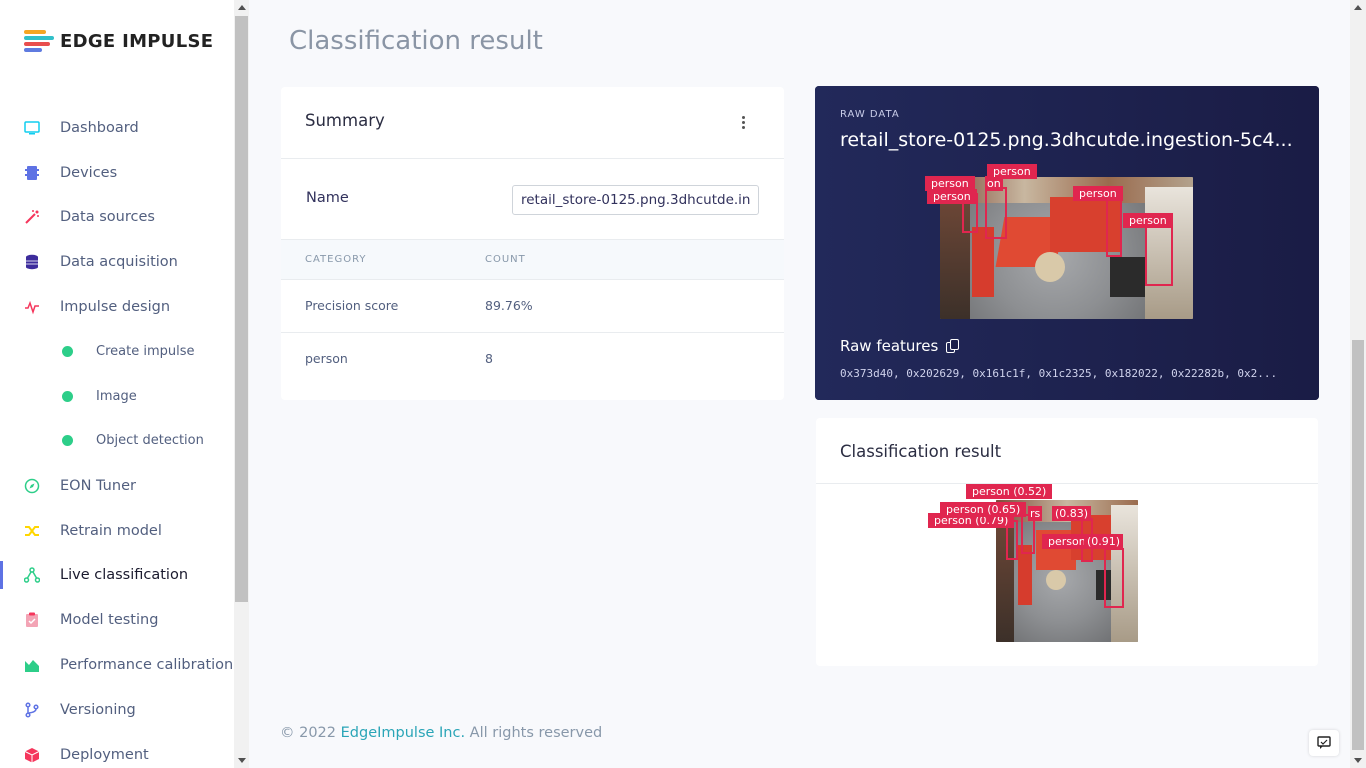  What do you see at coordinates (489, 358) in the screenshot?
I see `count-cell: 8` at bounding box center [489, 358].